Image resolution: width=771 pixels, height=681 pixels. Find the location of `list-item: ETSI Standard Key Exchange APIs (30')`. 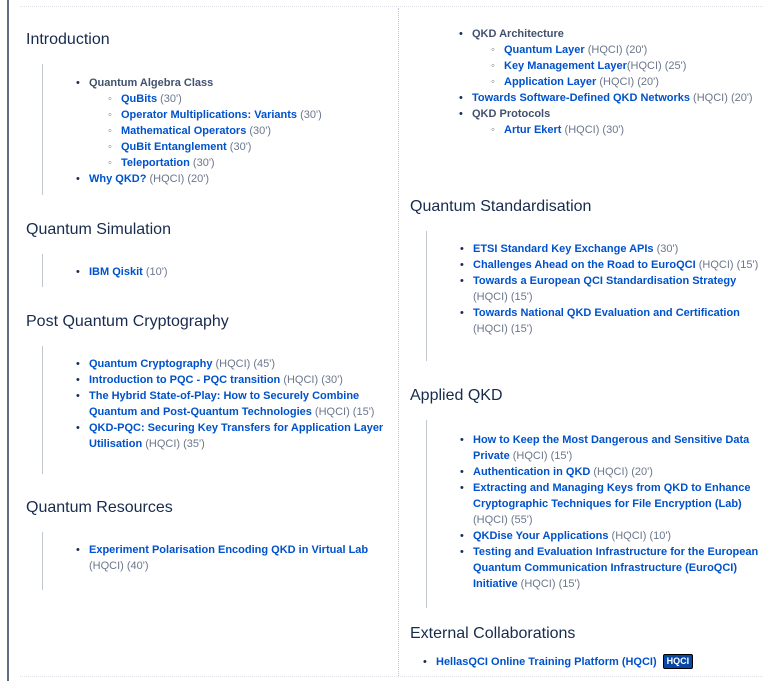

list-item: ETSI Standard Key Exchange APIs (30') is located at coordinates (611, 249).